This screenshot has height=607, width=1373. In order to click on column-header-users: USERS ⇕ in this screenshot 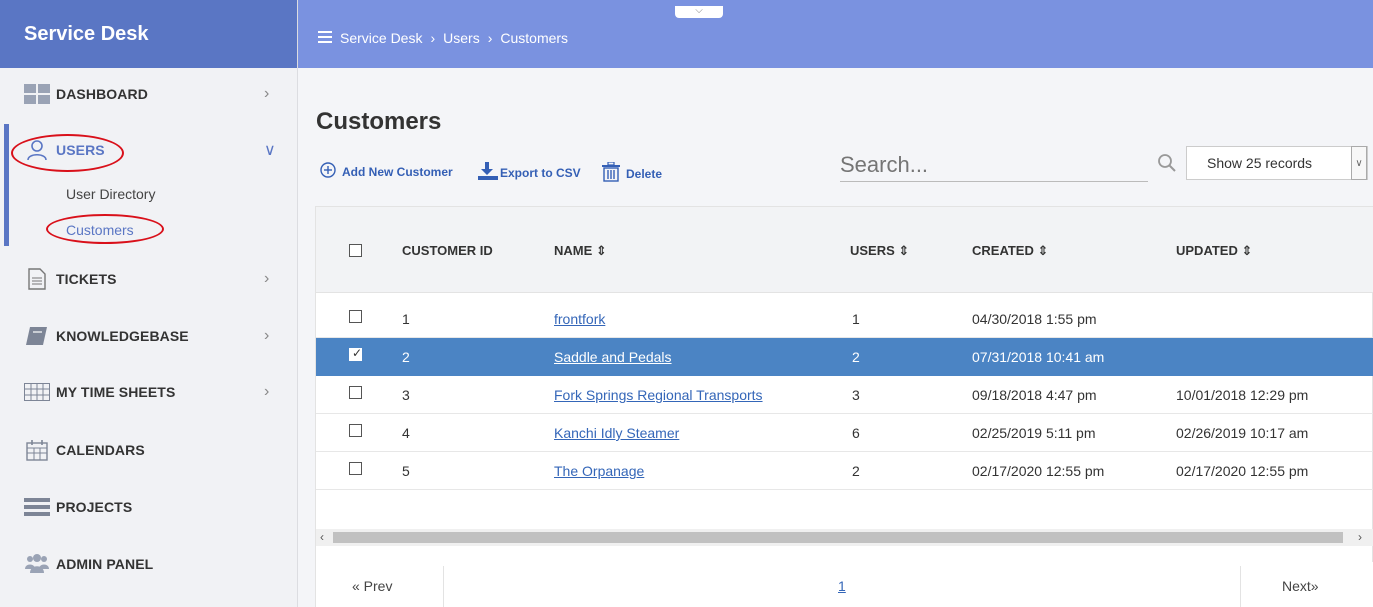, I will do `click(879, 251)`.